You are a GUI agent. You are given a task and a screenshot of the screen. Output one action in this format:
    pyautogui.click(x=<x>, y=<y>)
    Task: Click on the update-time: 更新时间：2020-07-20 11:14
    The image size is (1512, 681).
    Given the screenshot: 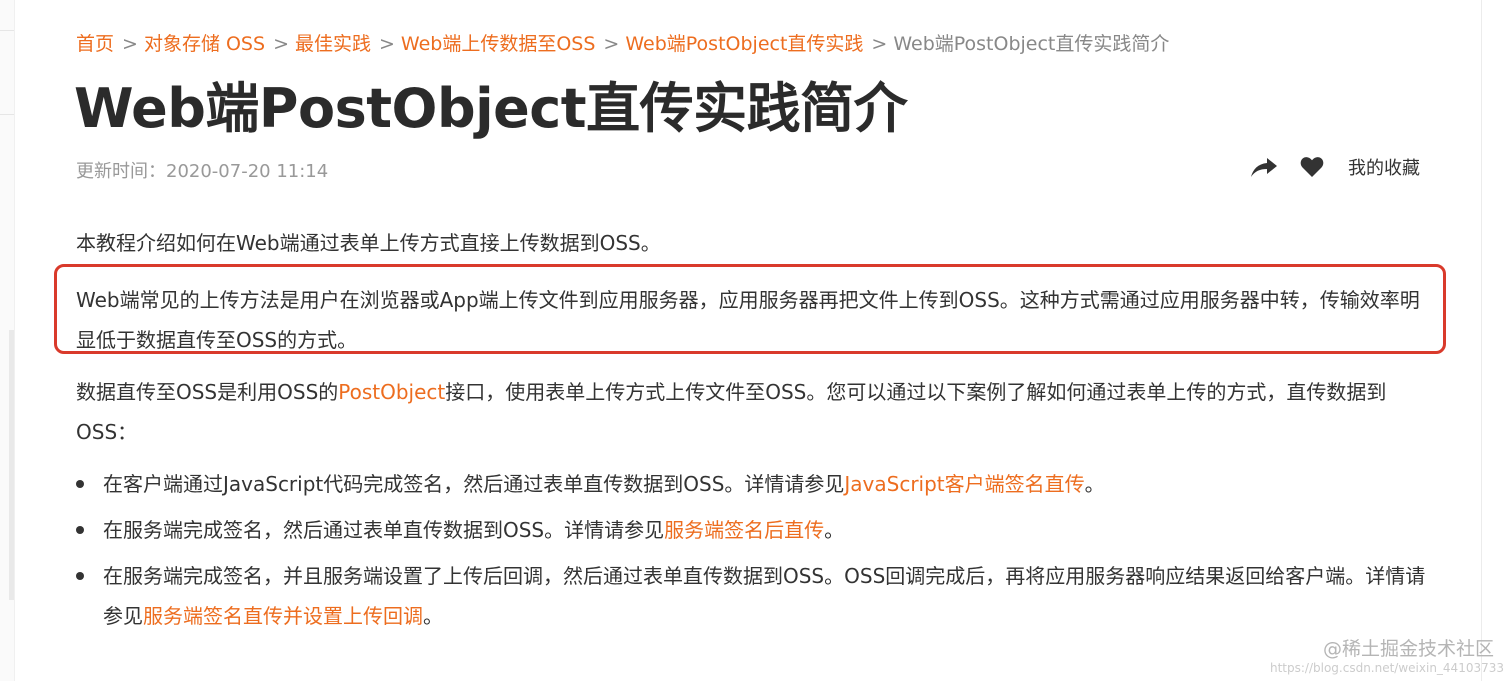 What is the action you would take?
    pyautogui.click(x=202, y=172)
    